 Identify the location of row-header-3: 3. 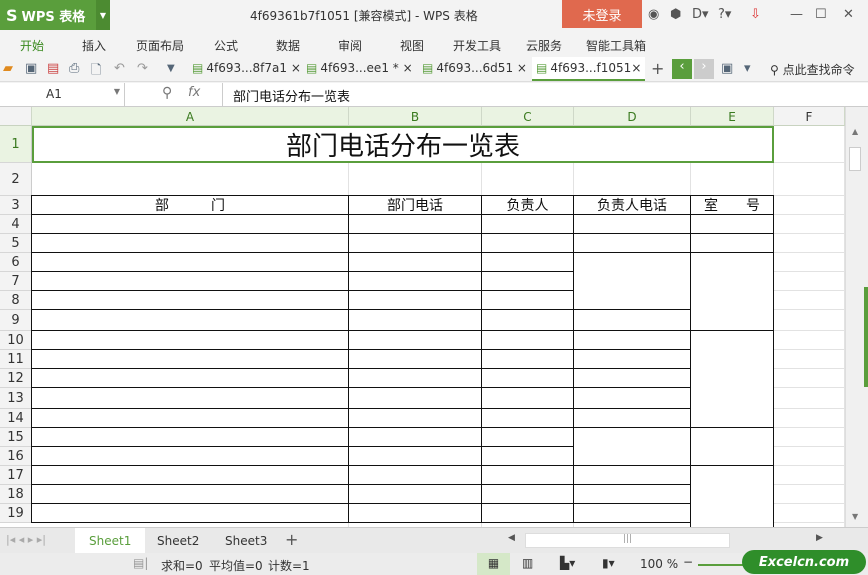
(16, 205).